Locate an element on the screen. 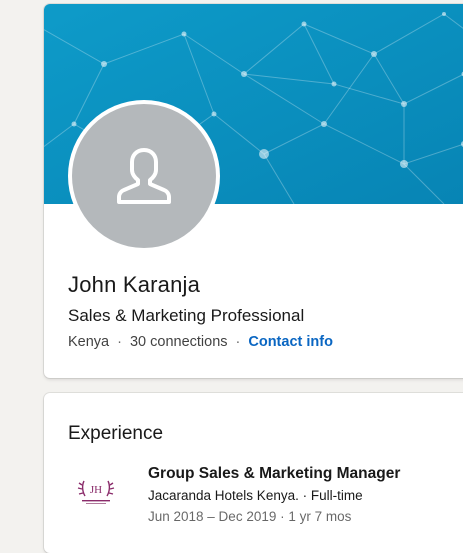 Image resolution: width=463 pixels, height=553 pixels. avatar-placeholder is located at coordinates (144, 176).